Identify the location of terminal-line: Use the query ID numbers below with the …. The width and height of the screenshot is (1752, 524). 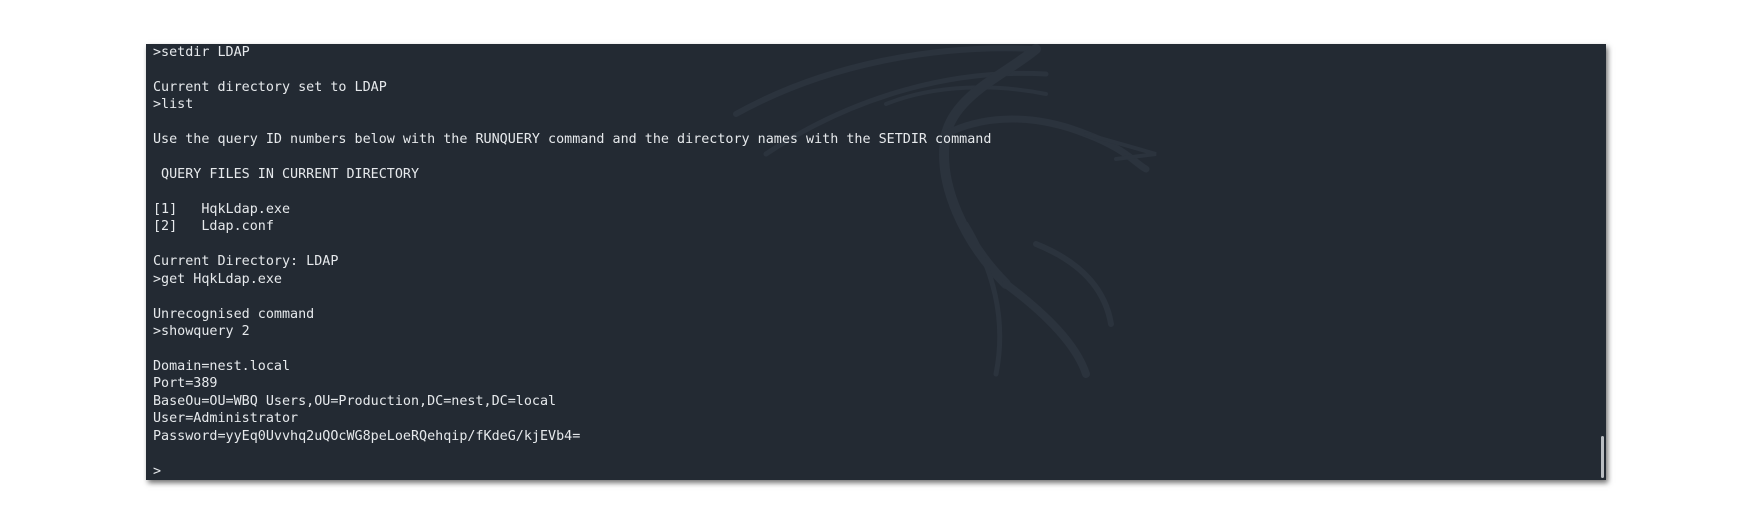
(572, 140).